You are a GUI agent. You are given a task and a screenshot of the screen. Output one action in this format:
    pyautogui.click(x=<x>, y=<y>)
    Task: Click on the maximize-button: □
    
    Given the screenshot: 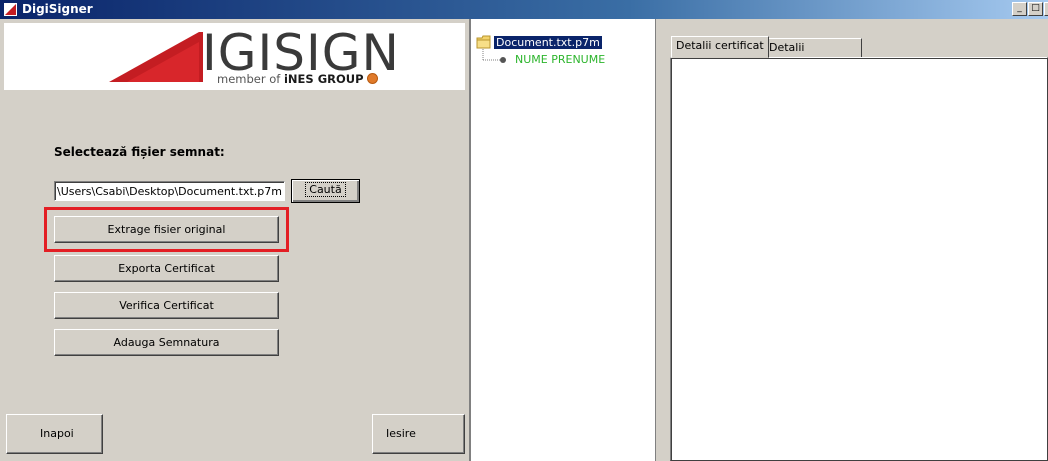 What is the action you would take?
    pyautogui.click(x=1035, y=9)
    